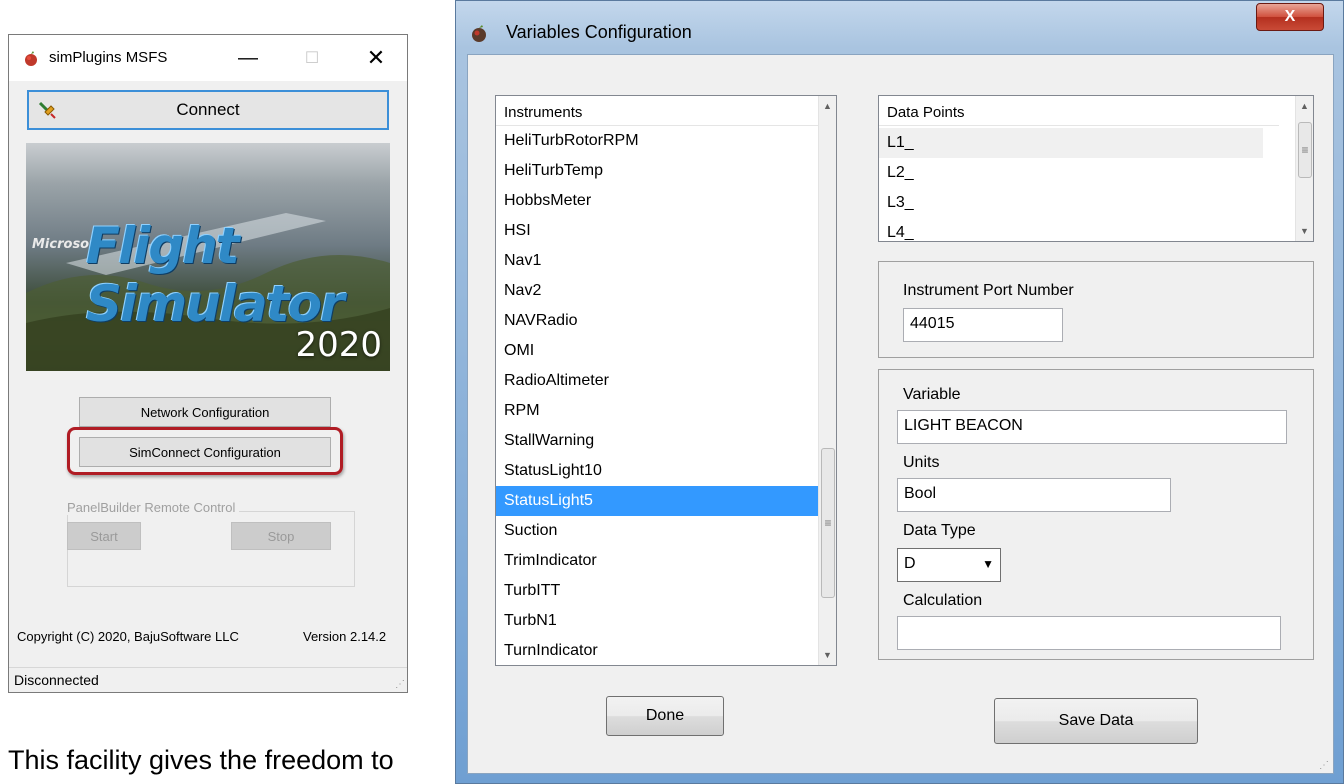 This screenshot has width=1344, height=784. I want to click on list-item-selected: StatusLight5, so click(657, 501).